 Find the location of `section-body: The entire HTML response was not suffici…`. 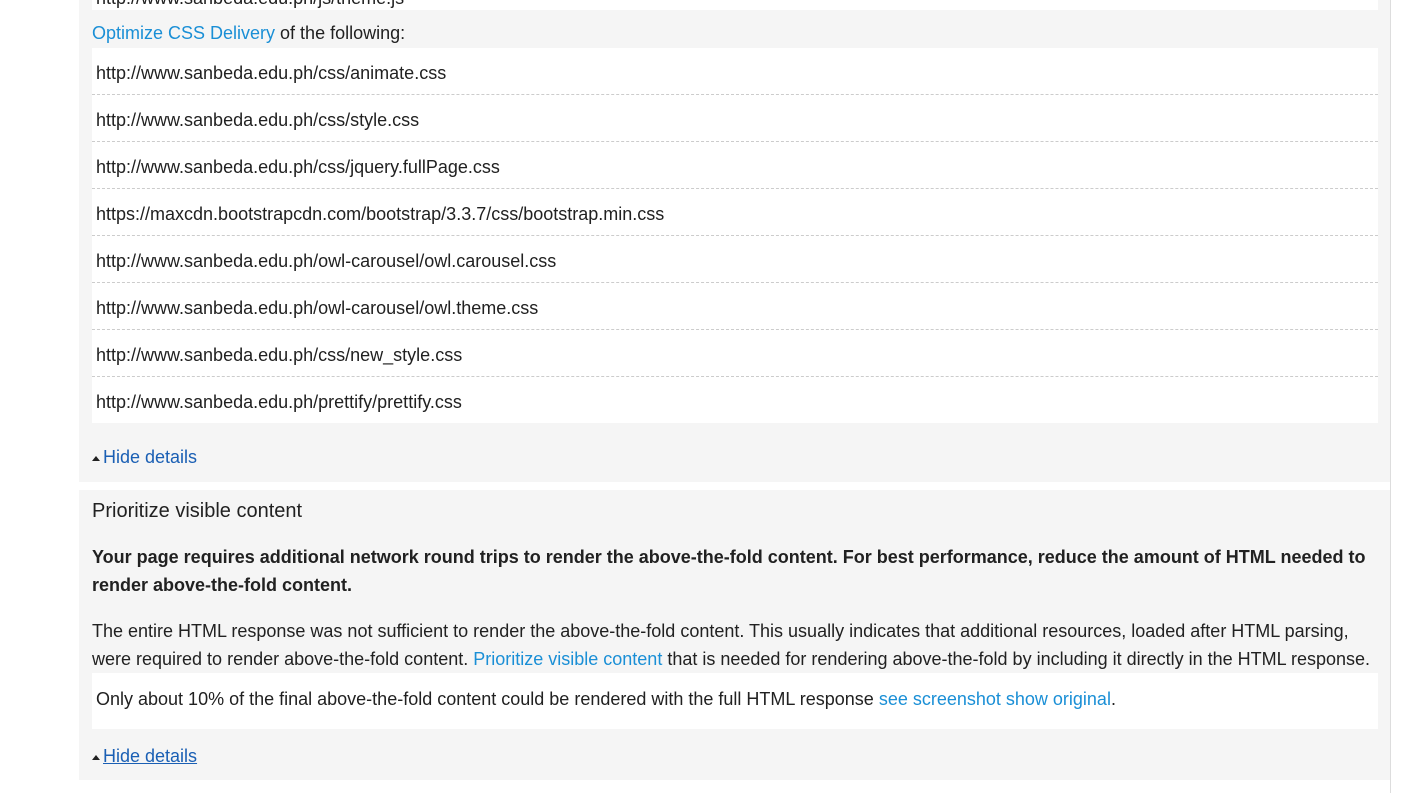

section-body: The entire HTML response was not suffici… is located at coordinates (737, 645).